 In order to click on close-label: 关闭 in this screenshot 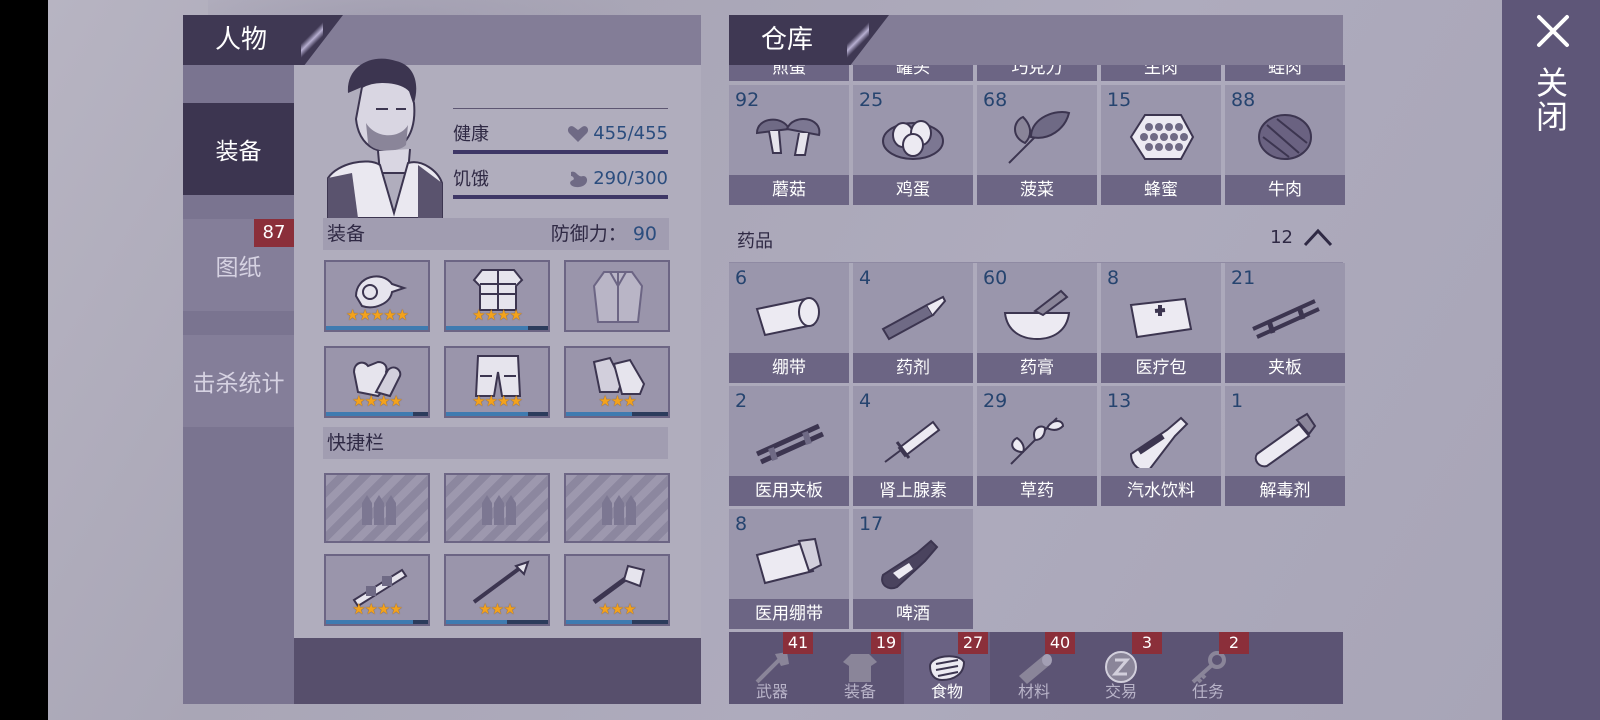, I will do `click(1552, 100)`.